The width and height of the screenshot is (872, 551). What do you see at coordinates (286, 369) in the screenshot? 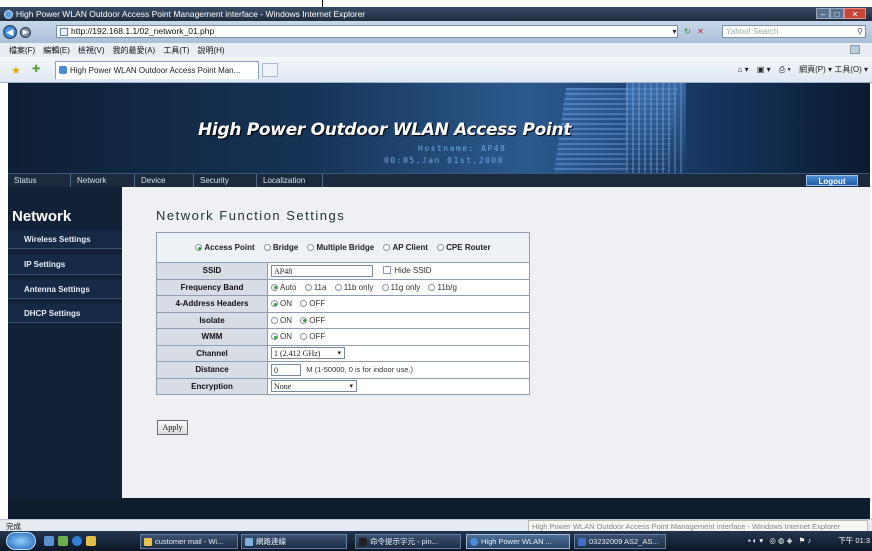
I see `distance-input: 0` at bounding box center [286, 369].